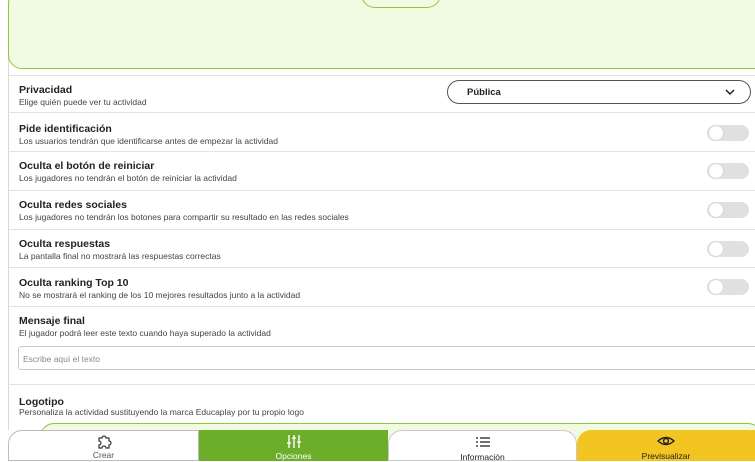 The width and height of the screenshot is (755, 462). Describe the element at coordinates (484, 92) in the screenshot. I see `privacy-select-value: Pública` at that location.